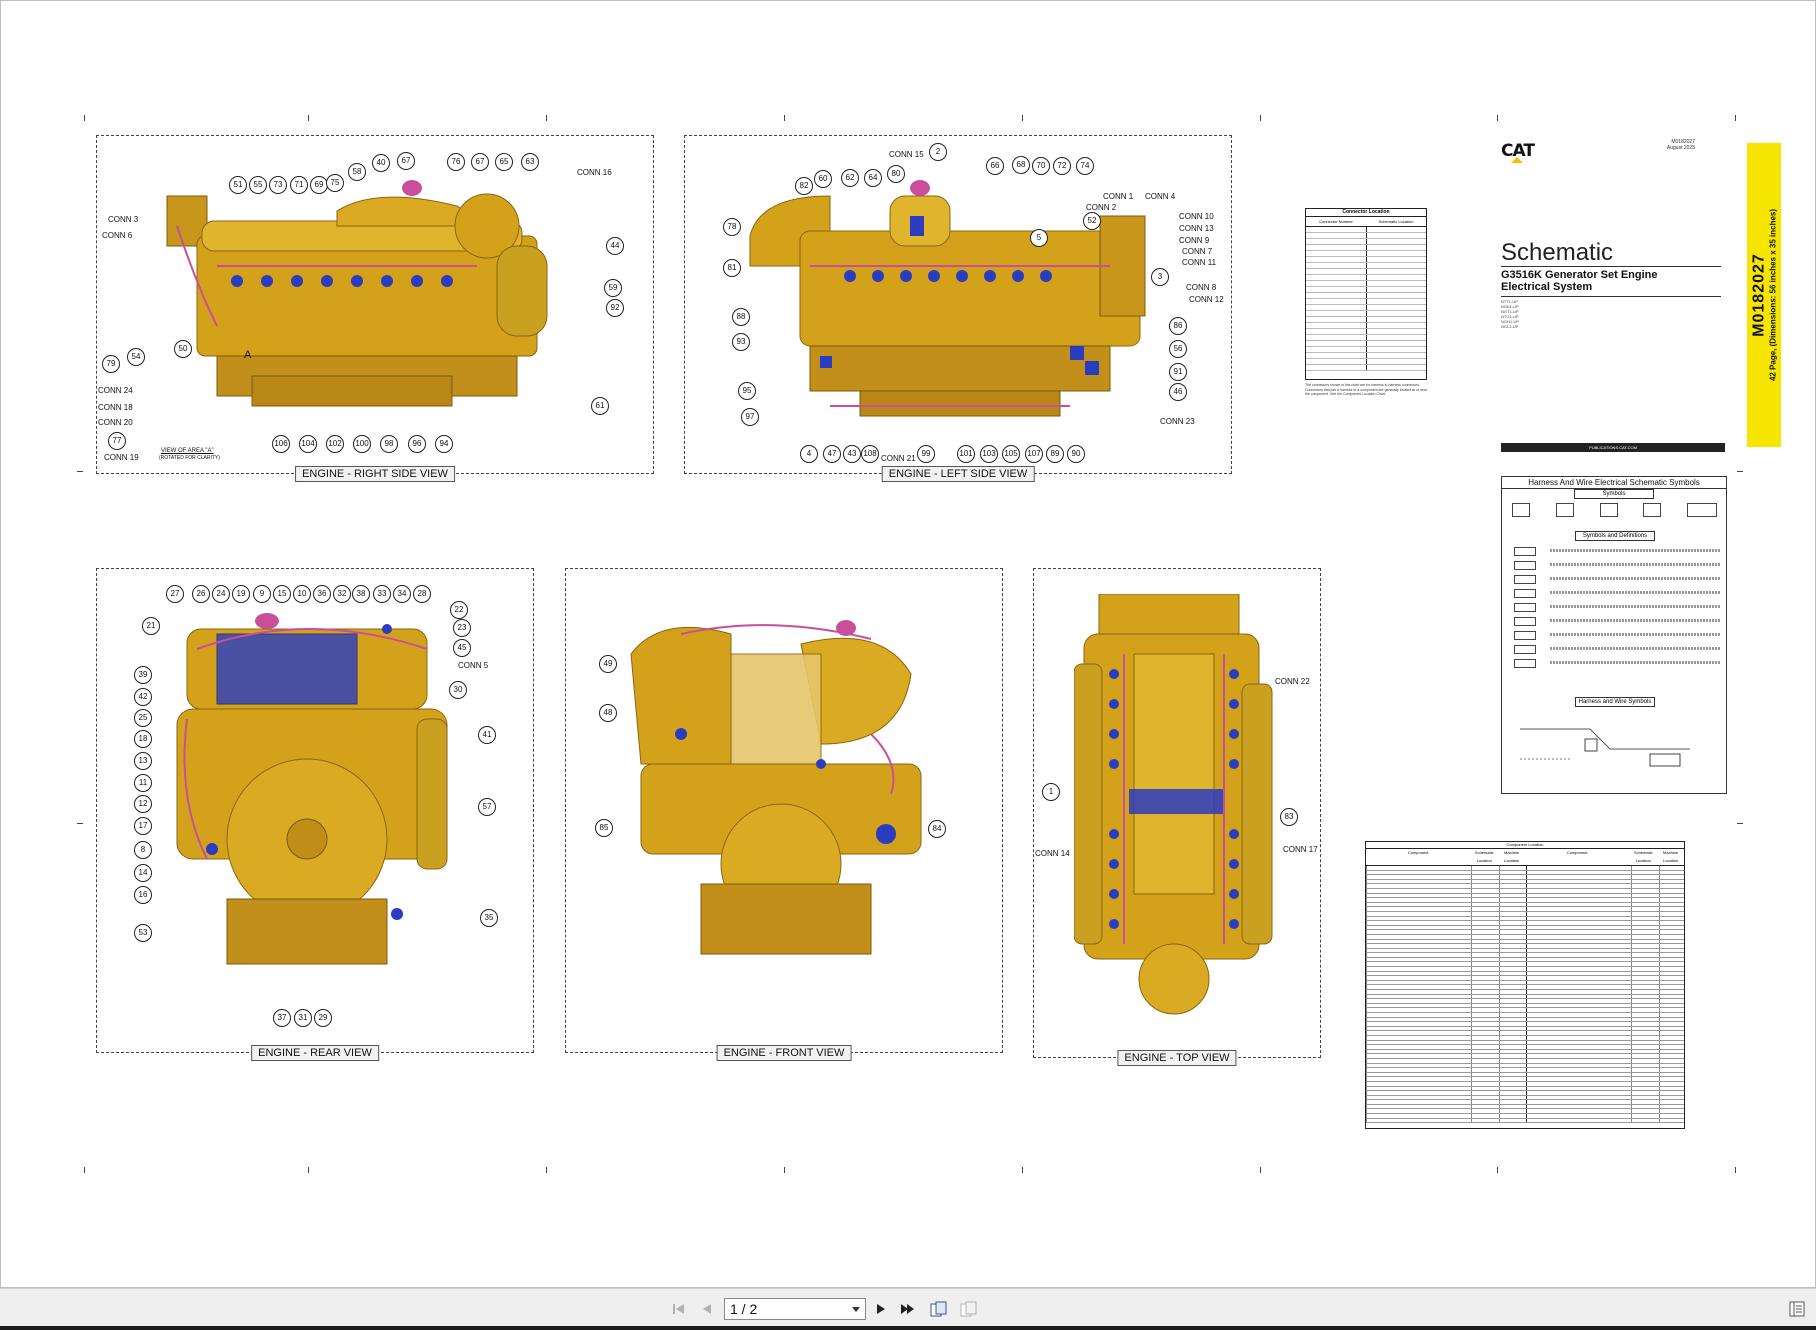 This screenshot has width=1816, height=1330. Describe the element at coordinates (123, 219) in the screenshot. I see `conn-3-label: CONN 3` at that location.